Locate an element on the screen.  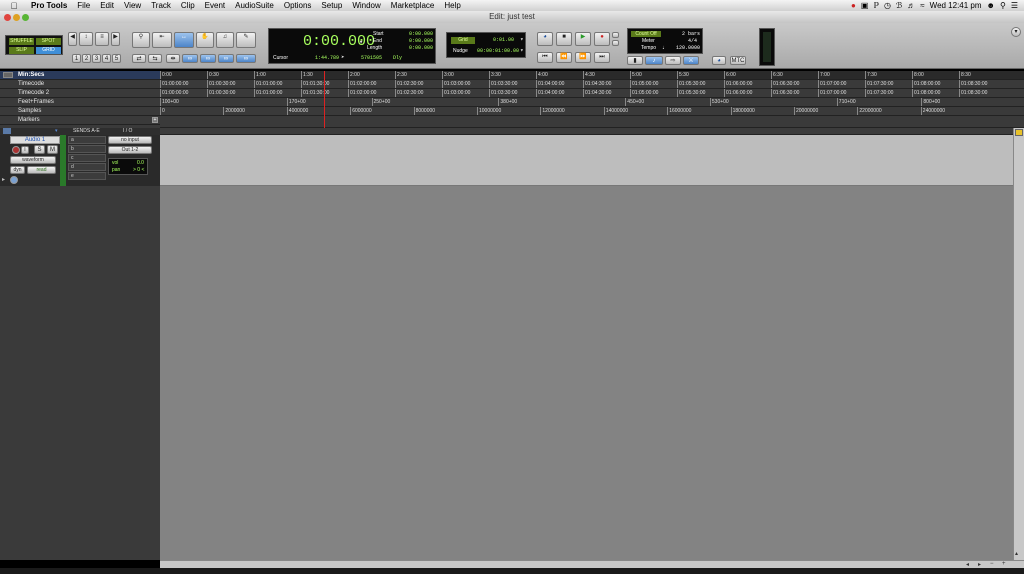
status-icon: ● is located at coordinates (853, 5).